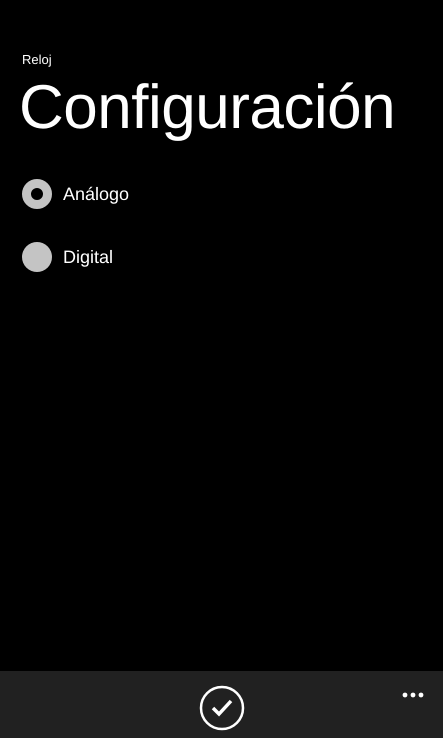 The height and width of the screenshot is (738, 443). What do you see at coordinates (96, 194) in the screenshot?
I see `option-label: Análogo` at bounding box center [96, 194].